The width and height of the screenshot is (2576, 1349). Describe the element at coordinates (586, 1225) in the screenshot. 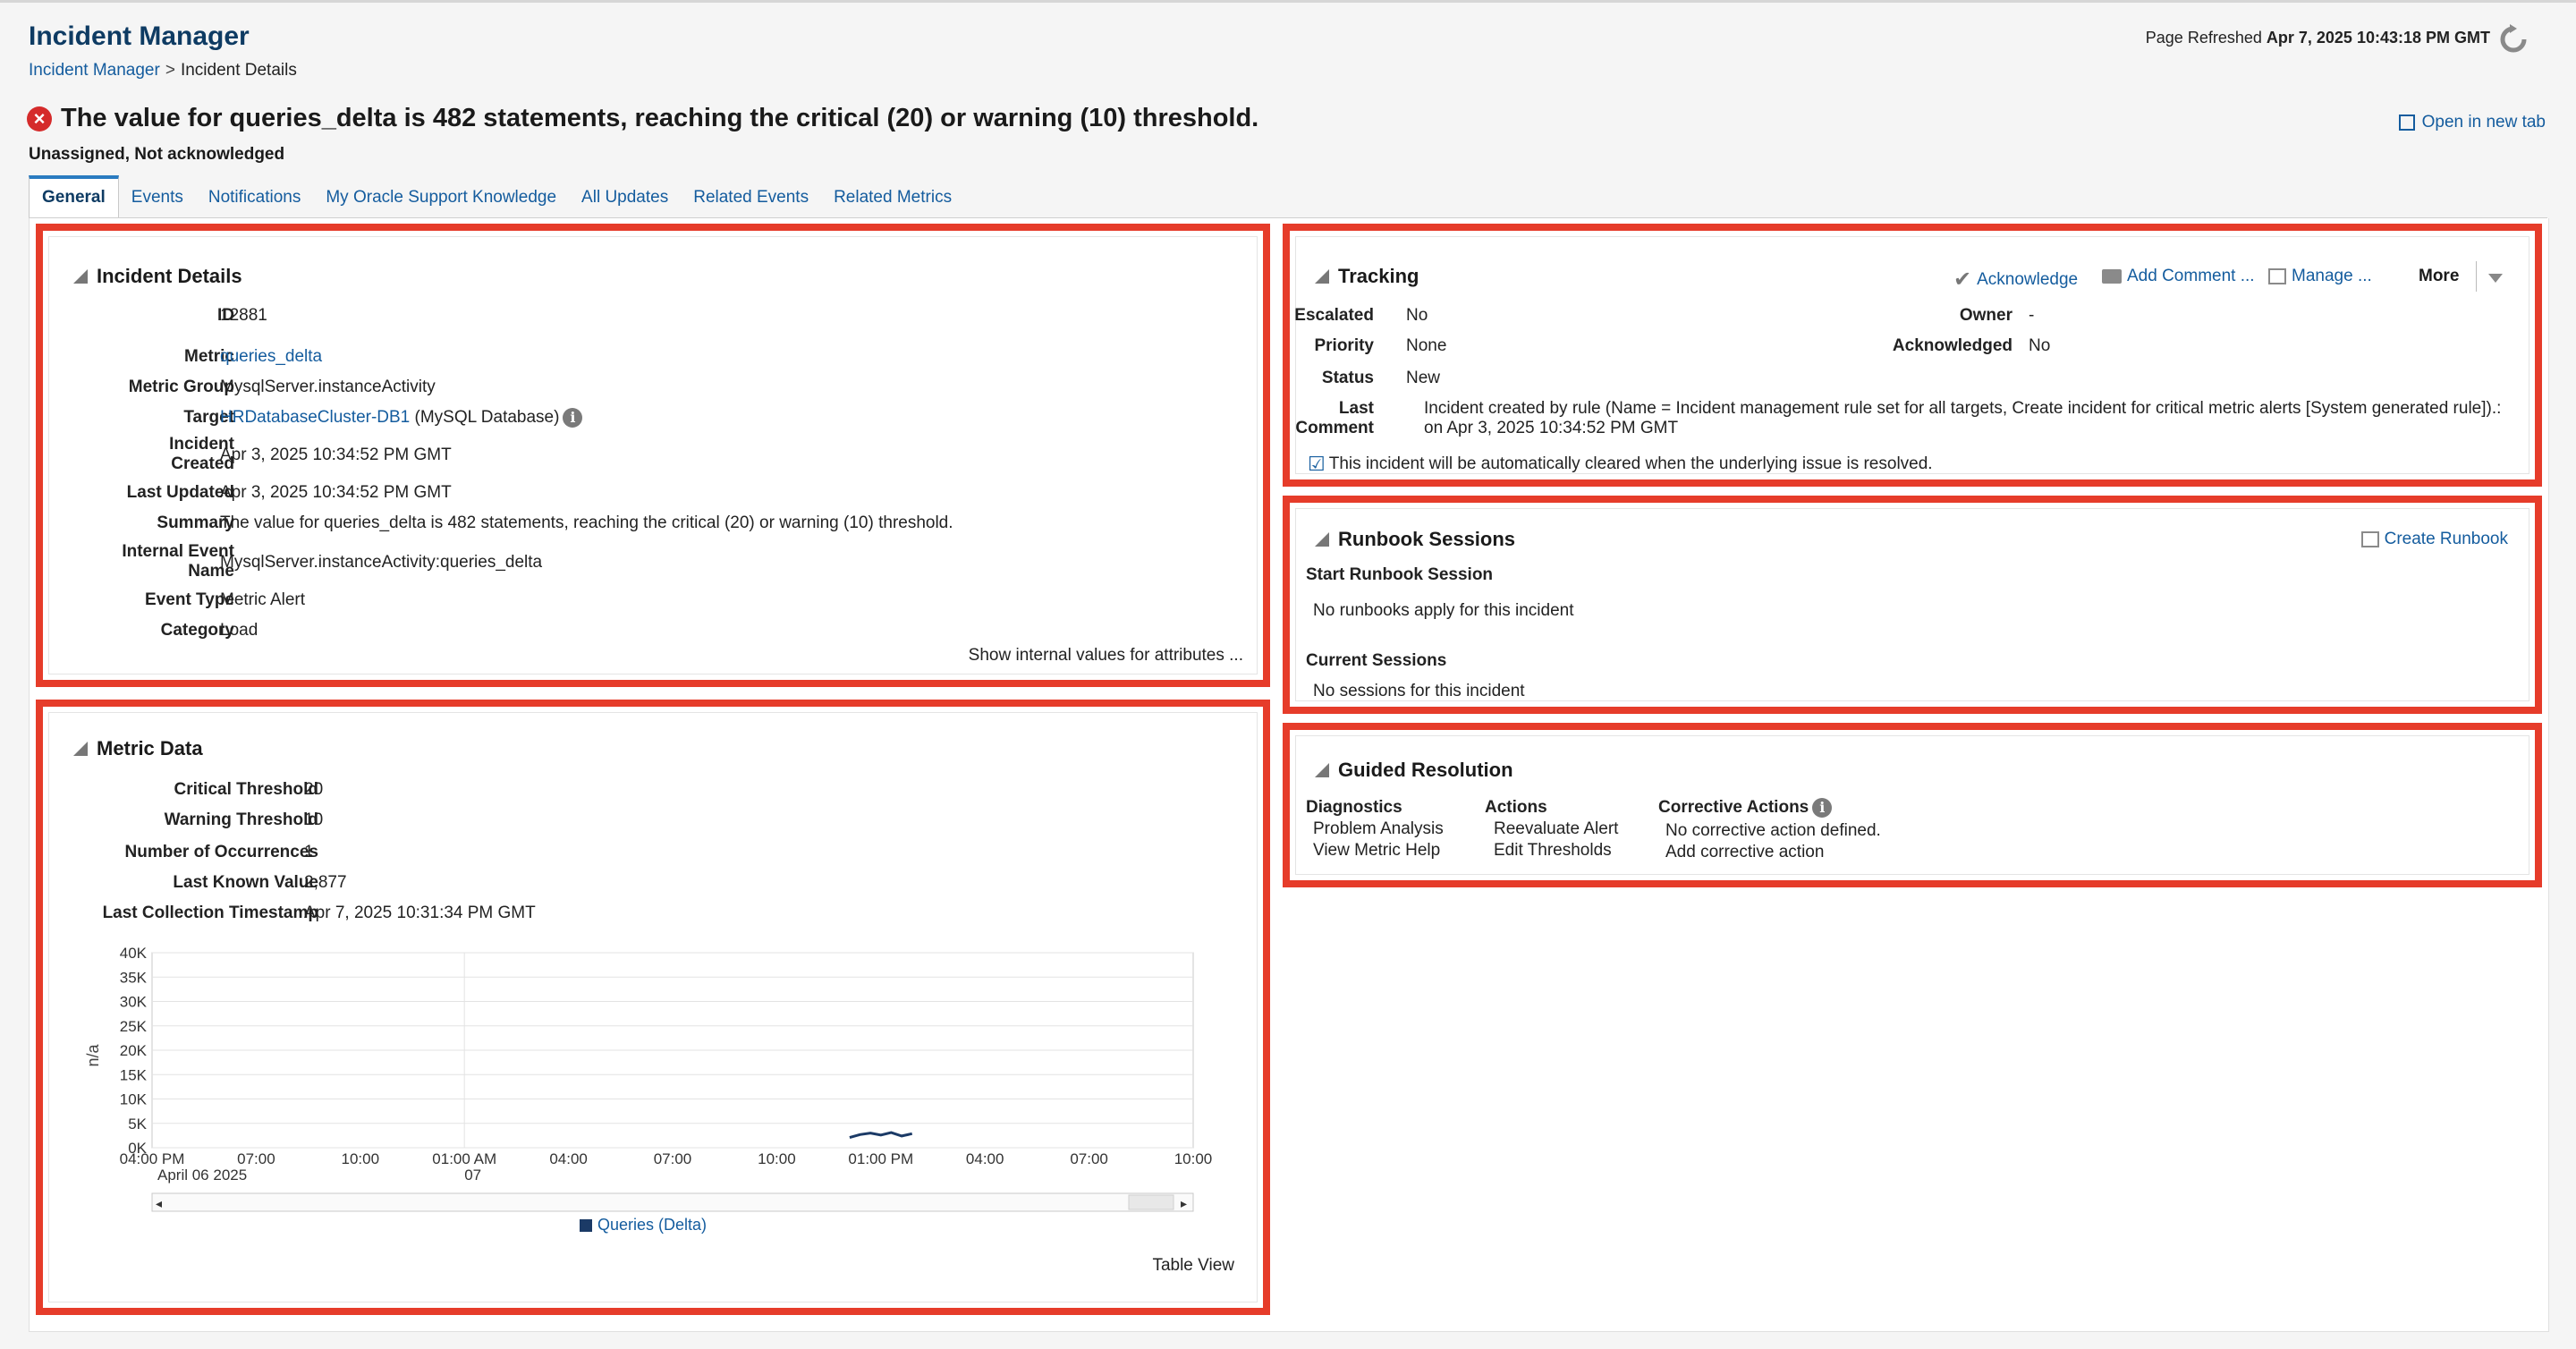

I see `legend-swatch` at that location.